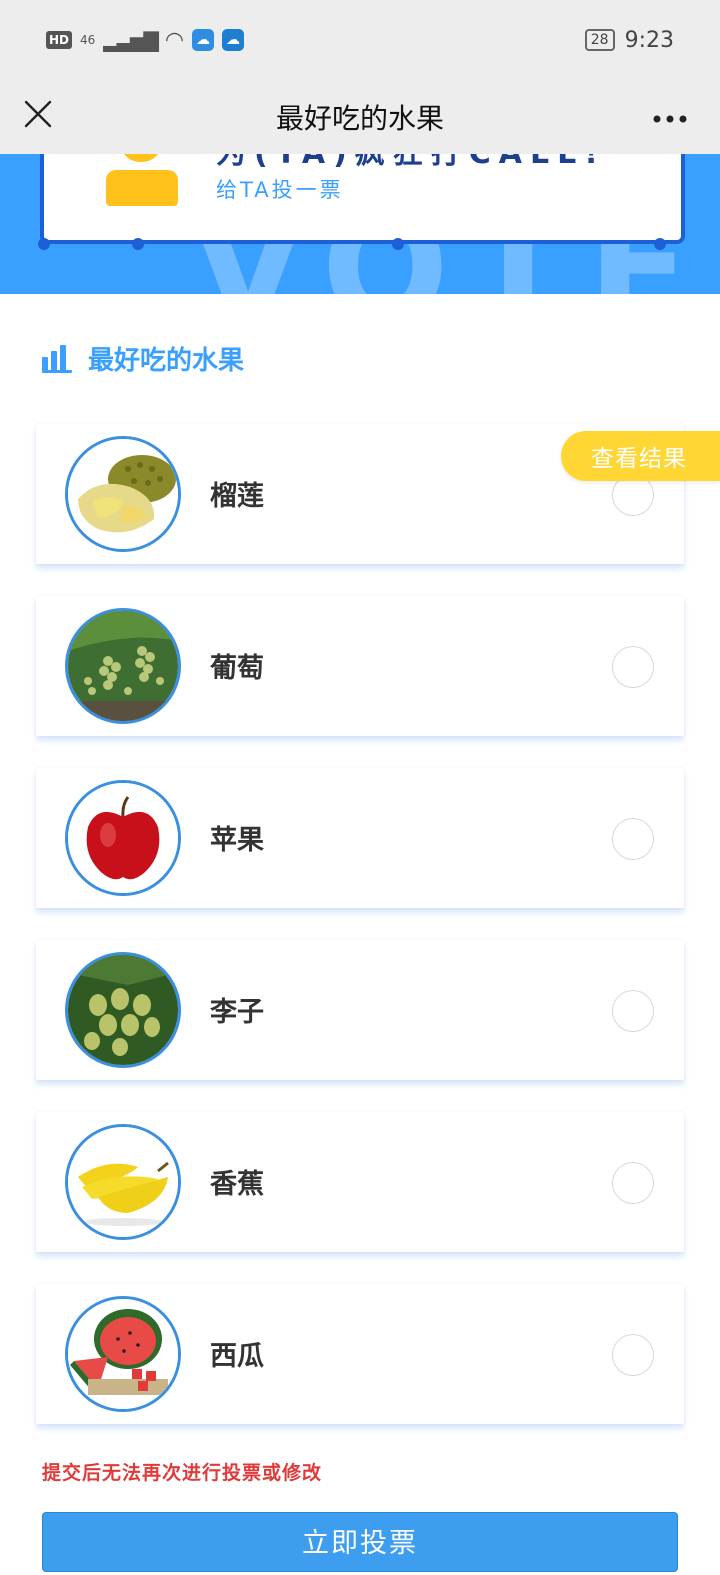 This screenshot has height=1575, width=720. Describe the element at coordinates (360, 666) in the screenshot. I see `vote-option: 葡萄` at that location.